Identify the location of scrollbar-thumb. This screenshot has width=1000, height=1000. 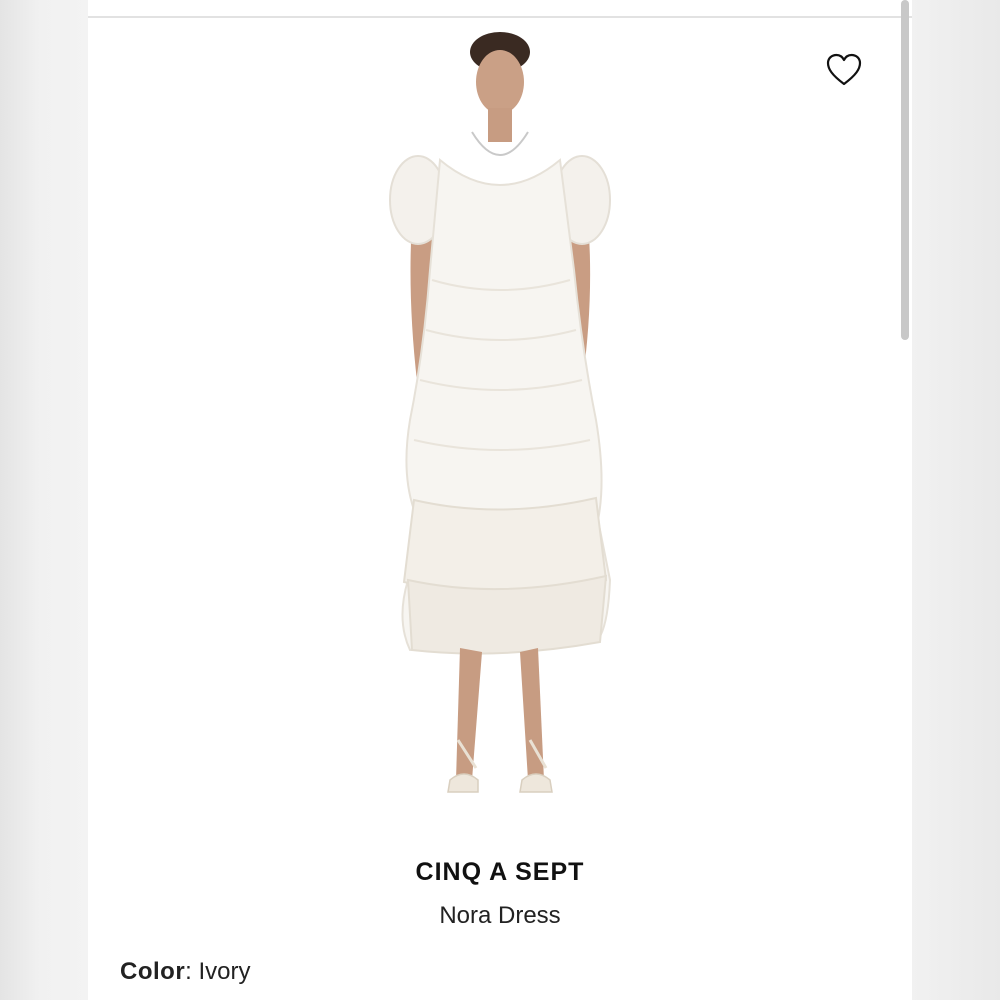
(905, 170).